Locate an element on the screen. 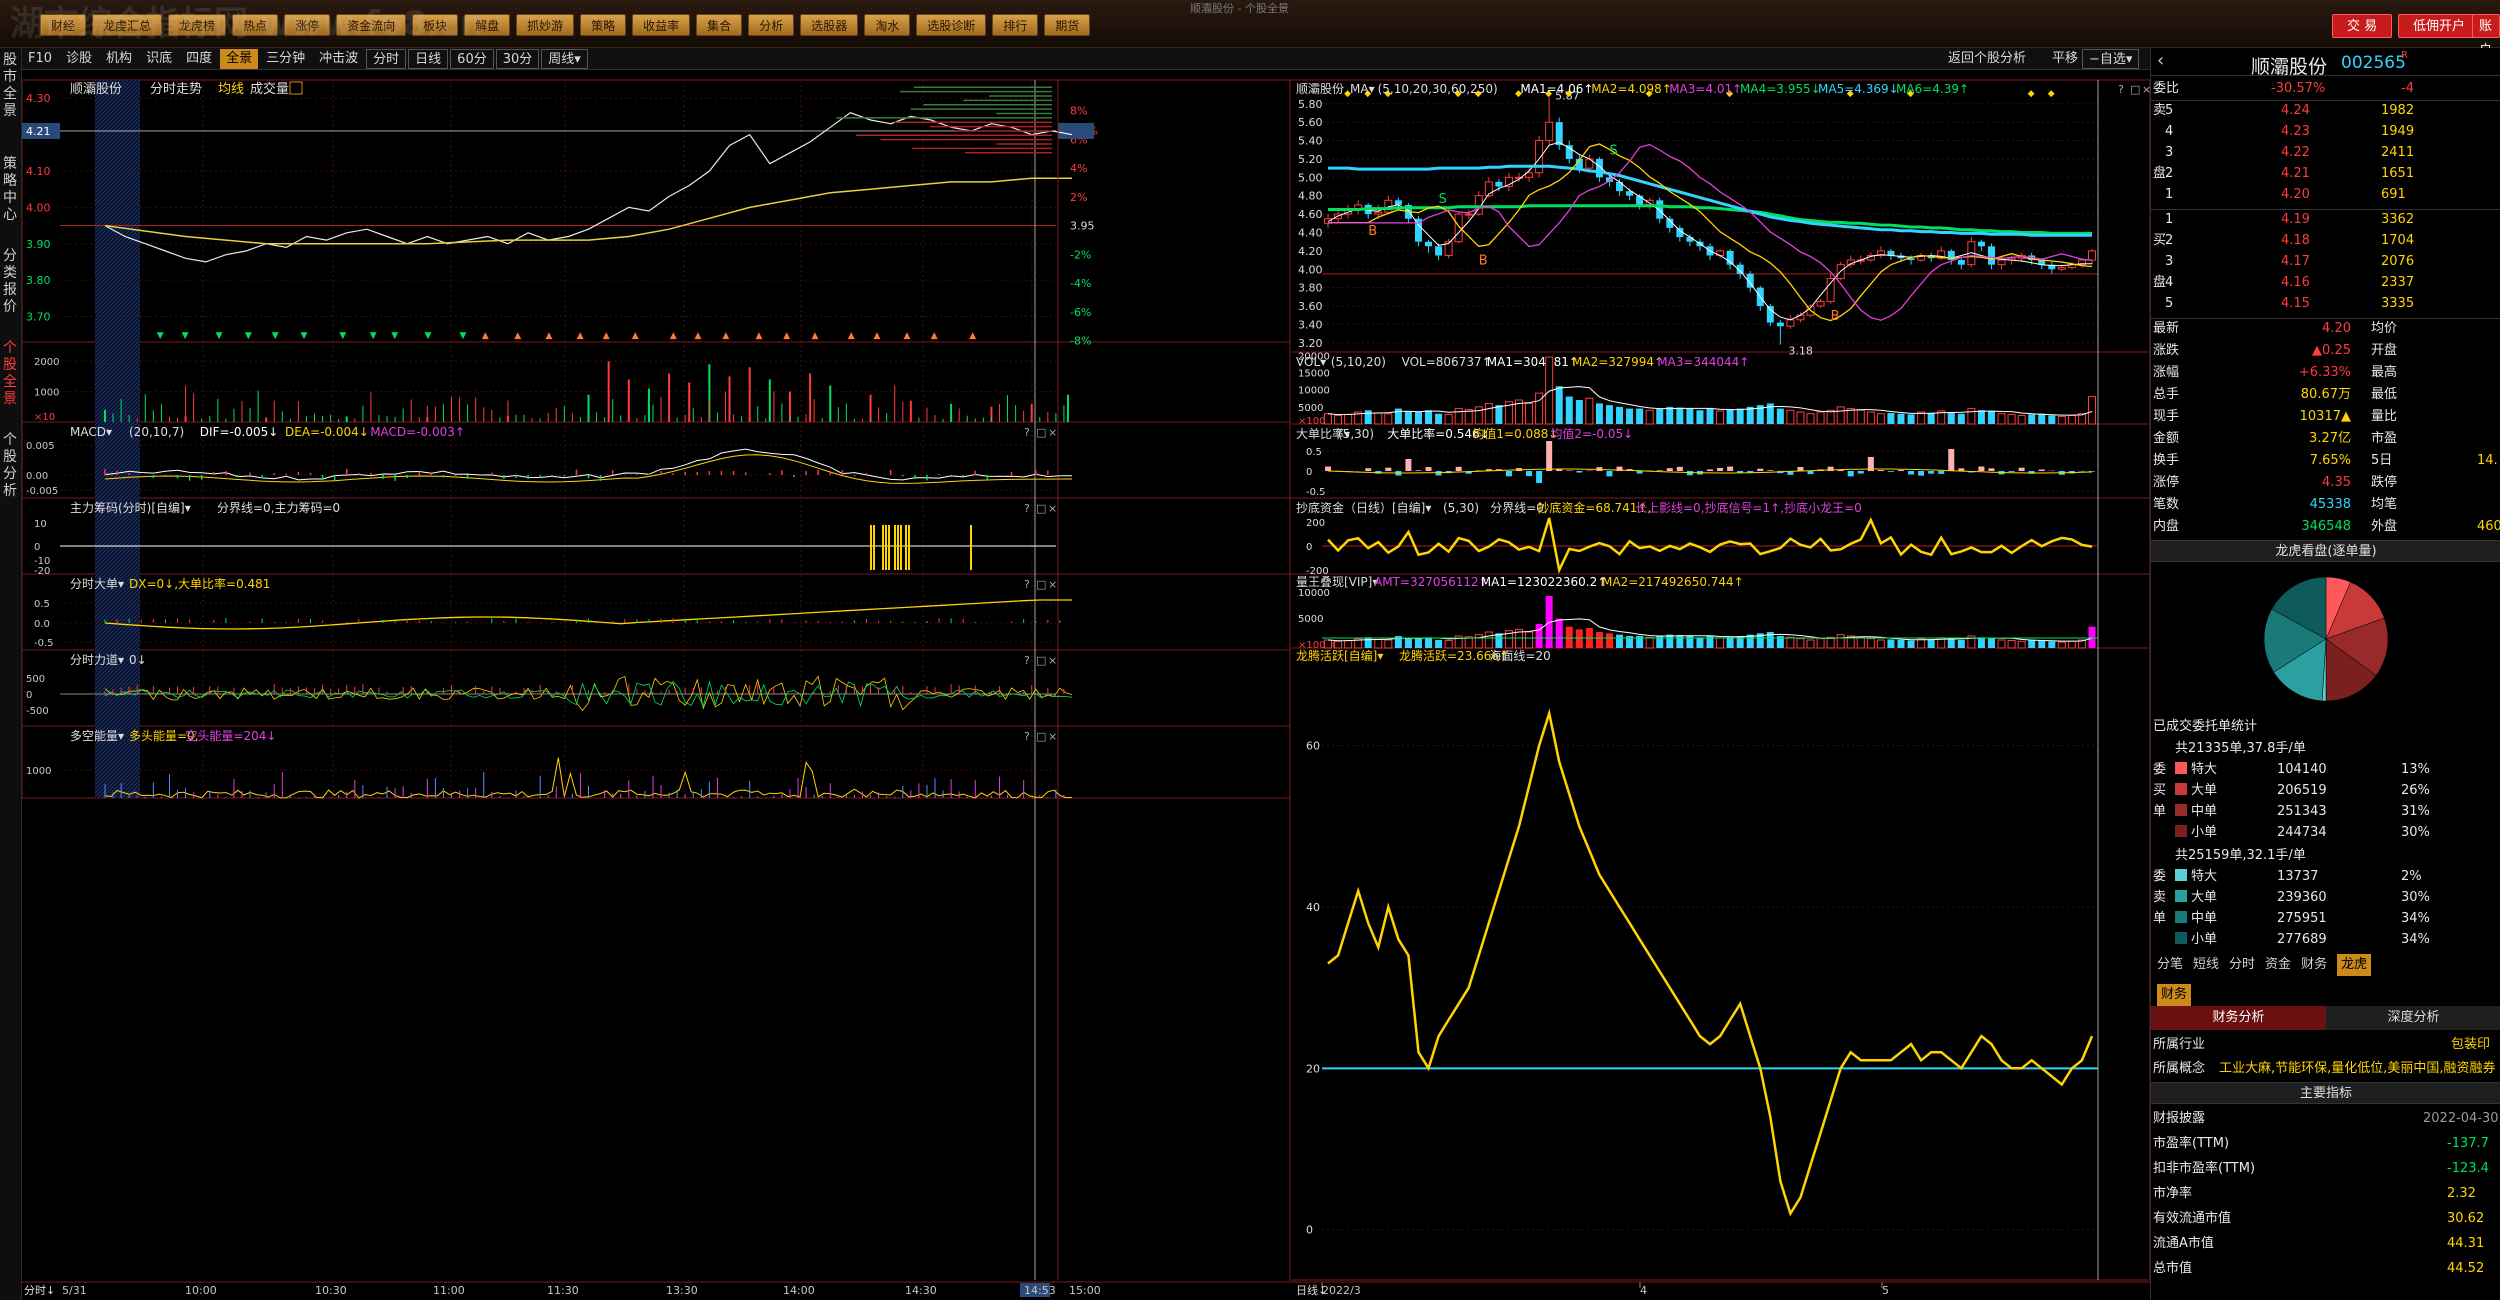 The height and width of the screenshot is (1300, 2500). detail-tab-2: 分时 is located at coordinates (2242, 965).